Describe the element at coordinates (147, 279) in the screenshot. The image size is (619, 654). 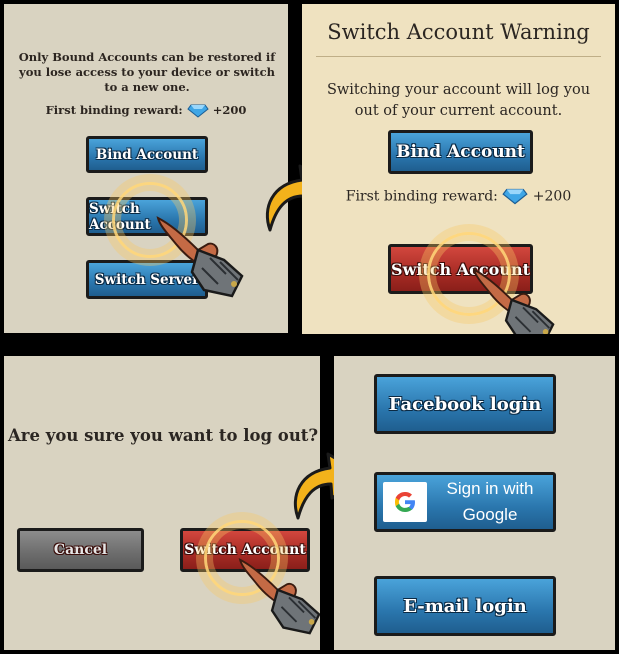
I see `switch-server-button: Switch Server` at that location.